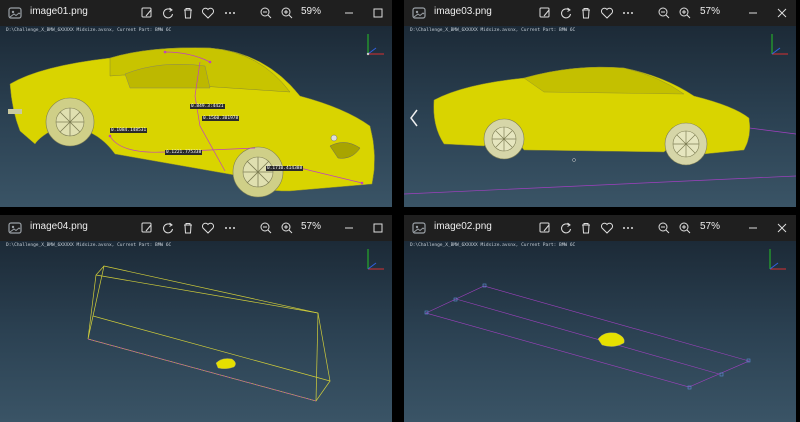 The height and width of the screenshot is (422, 800). Describe the element at coordinates (207, 106) in the screenshot. I see `measurement-label: 0.849.3:4421` at that location.